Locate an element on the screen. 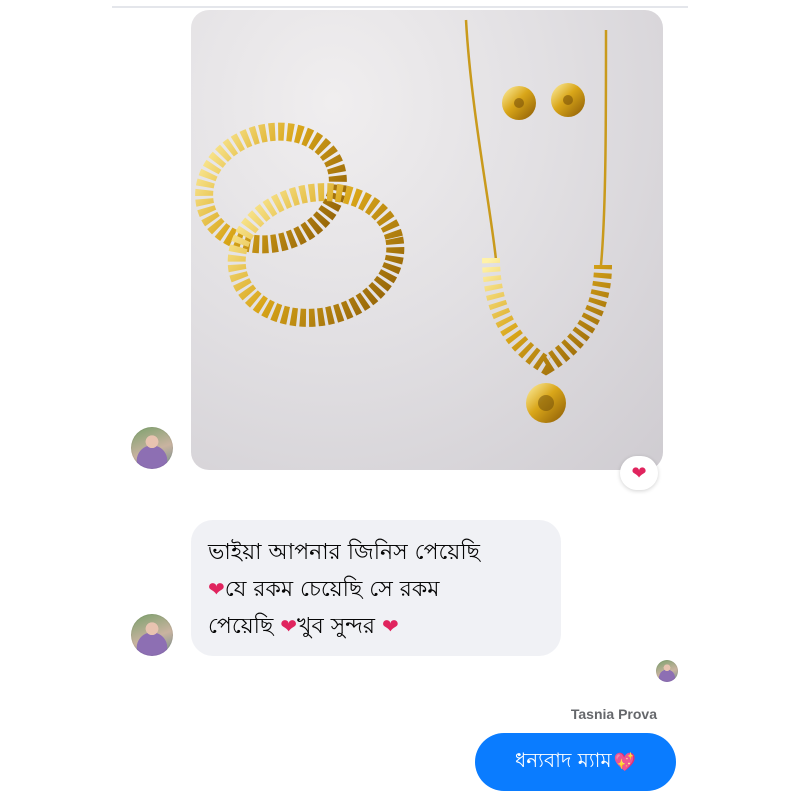 The height and width of the screenshot is (800, 800). message-line: ভাইয়া আপনার জিনিস পেয়েছি is located at coordinates (344, 552).